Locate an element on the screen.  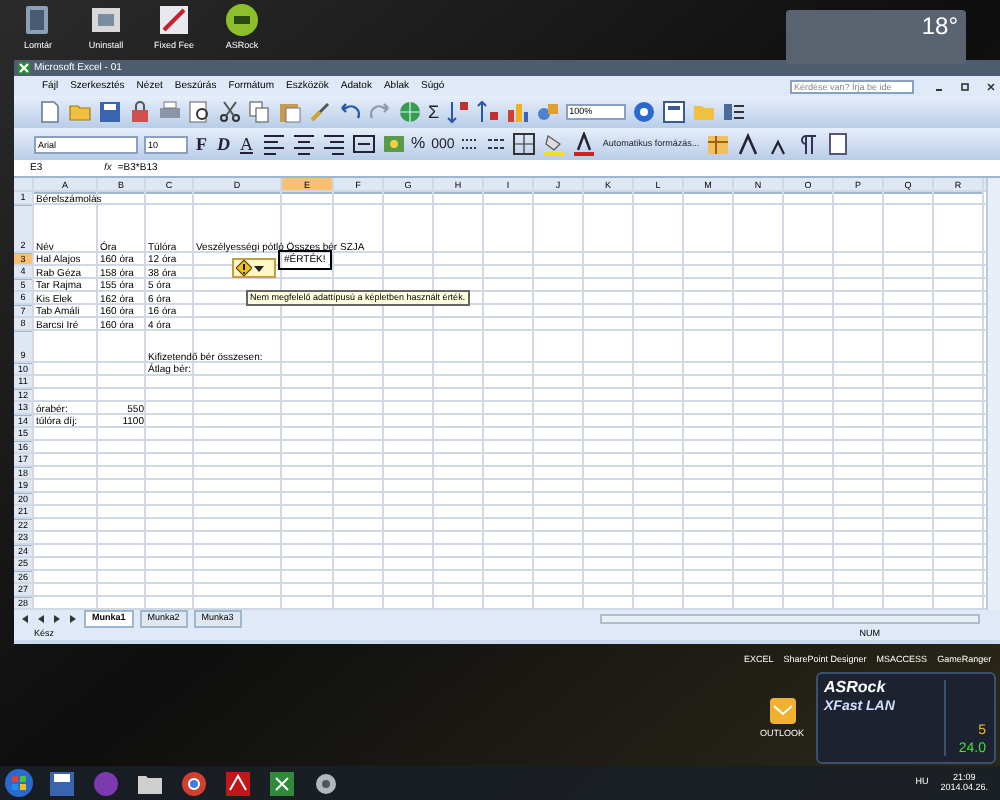
error-smart-tag is located at coordinates (254, 268).